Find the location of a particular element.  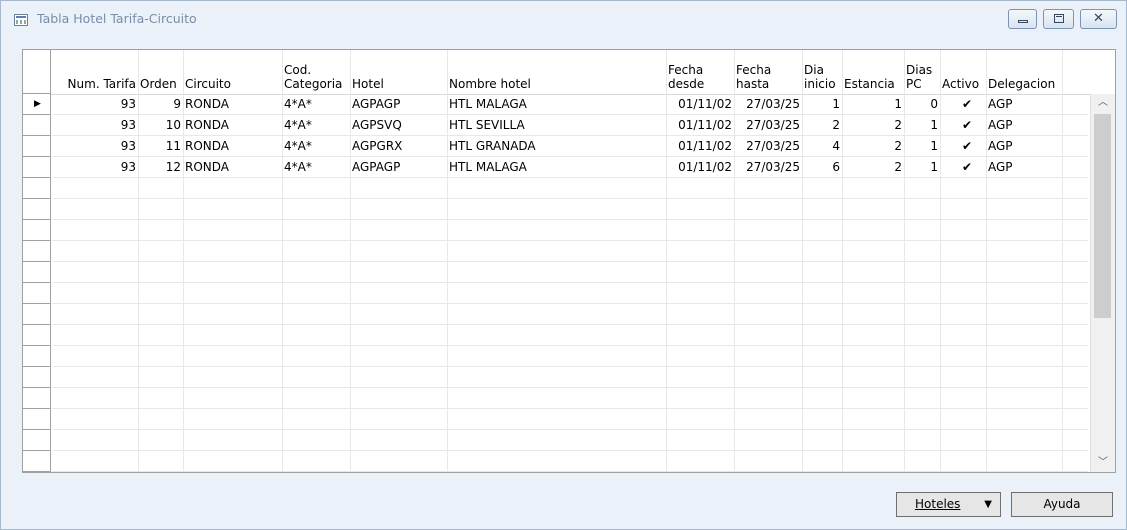

row-selector: ▶ is located at coordinates (37, 104).